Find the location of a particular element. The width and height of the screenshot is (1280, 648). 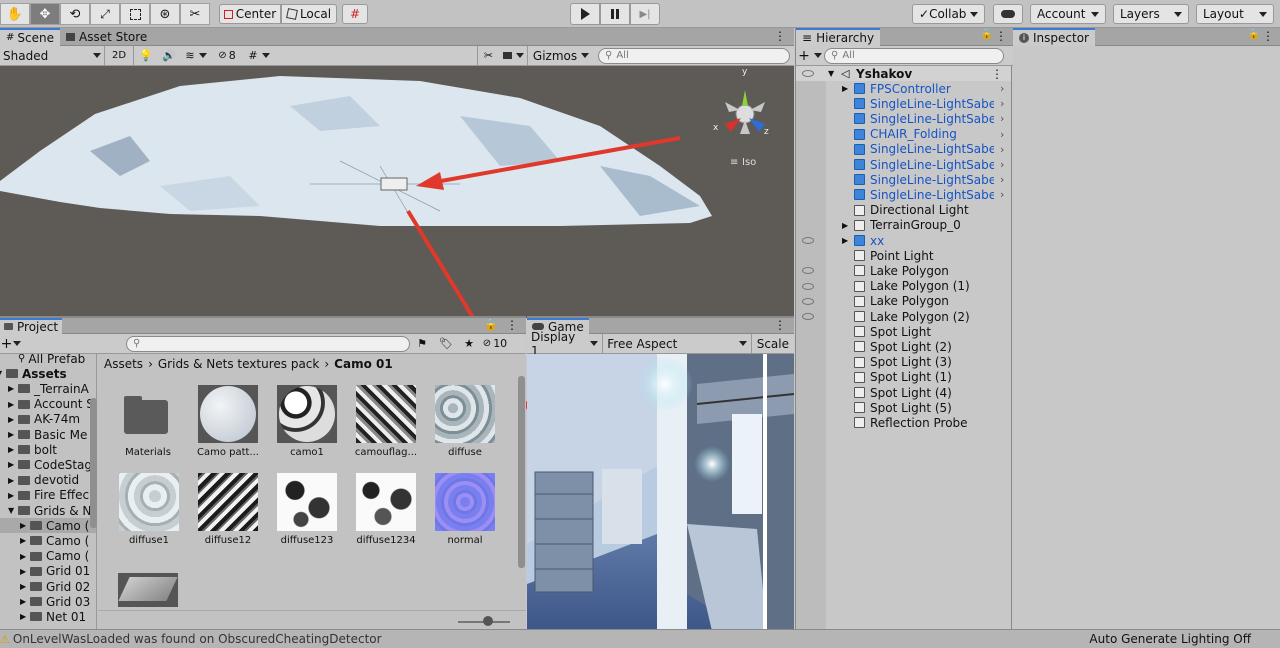

hierarchy-item: ▶ TerrainGroup_0 is located at coordinates (903, 225).